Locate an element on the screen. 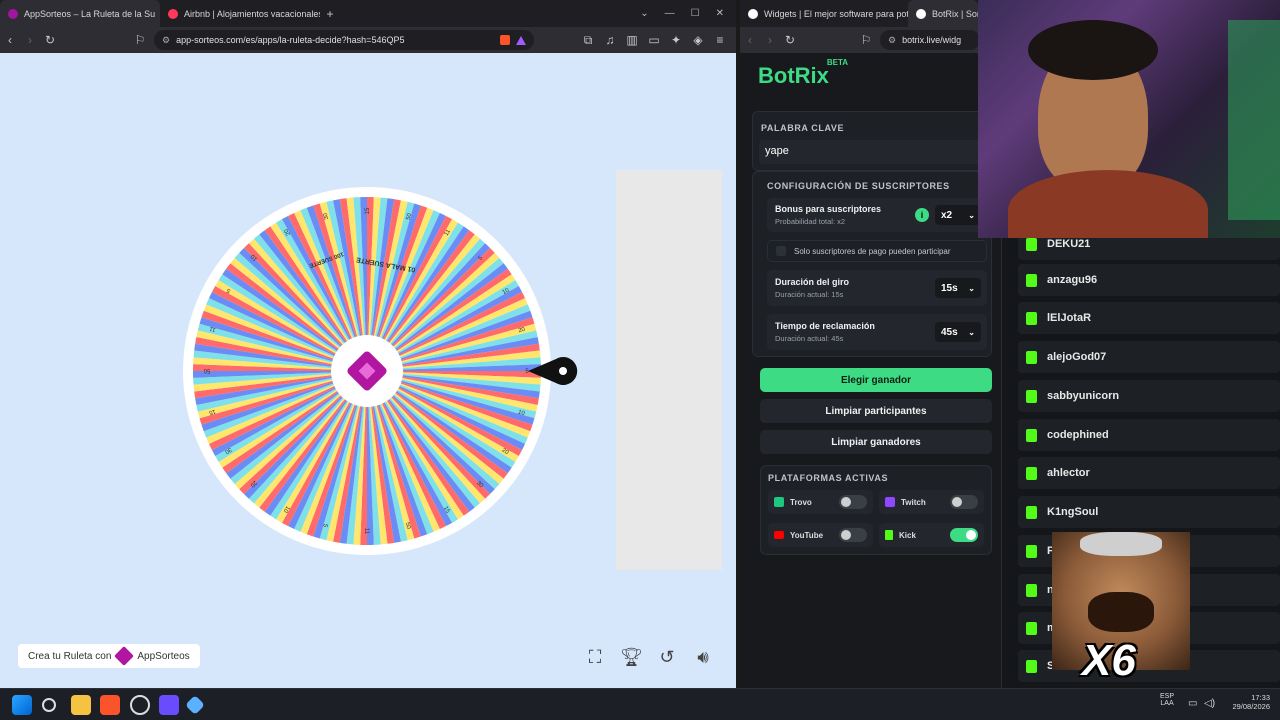 This screenshot has height=720, width=1280. streamdeck-icon is located at coordinates (169, 705).